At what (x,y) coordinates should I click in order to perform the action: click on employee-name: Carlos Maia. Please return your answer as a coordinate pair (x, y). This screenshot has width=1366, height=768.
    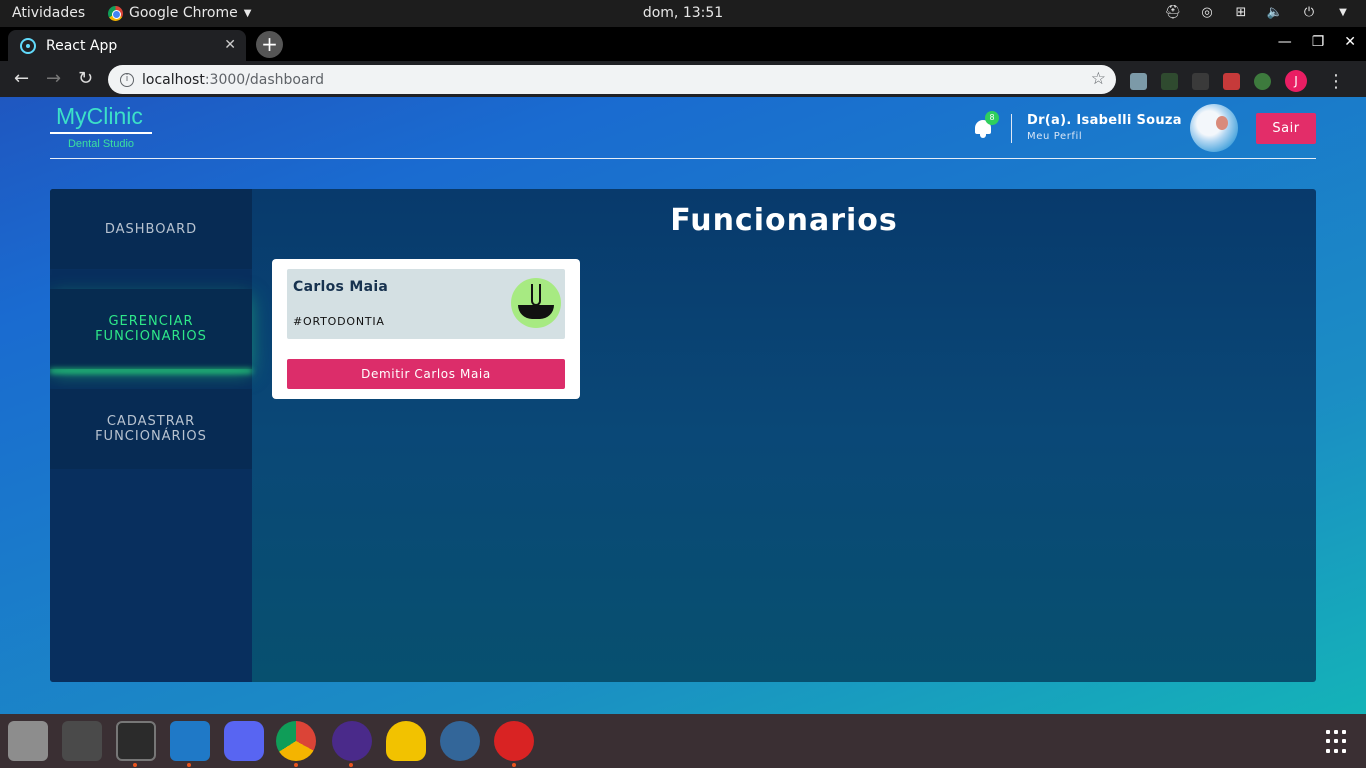
    Looking at the image, I should click on (341, 287).